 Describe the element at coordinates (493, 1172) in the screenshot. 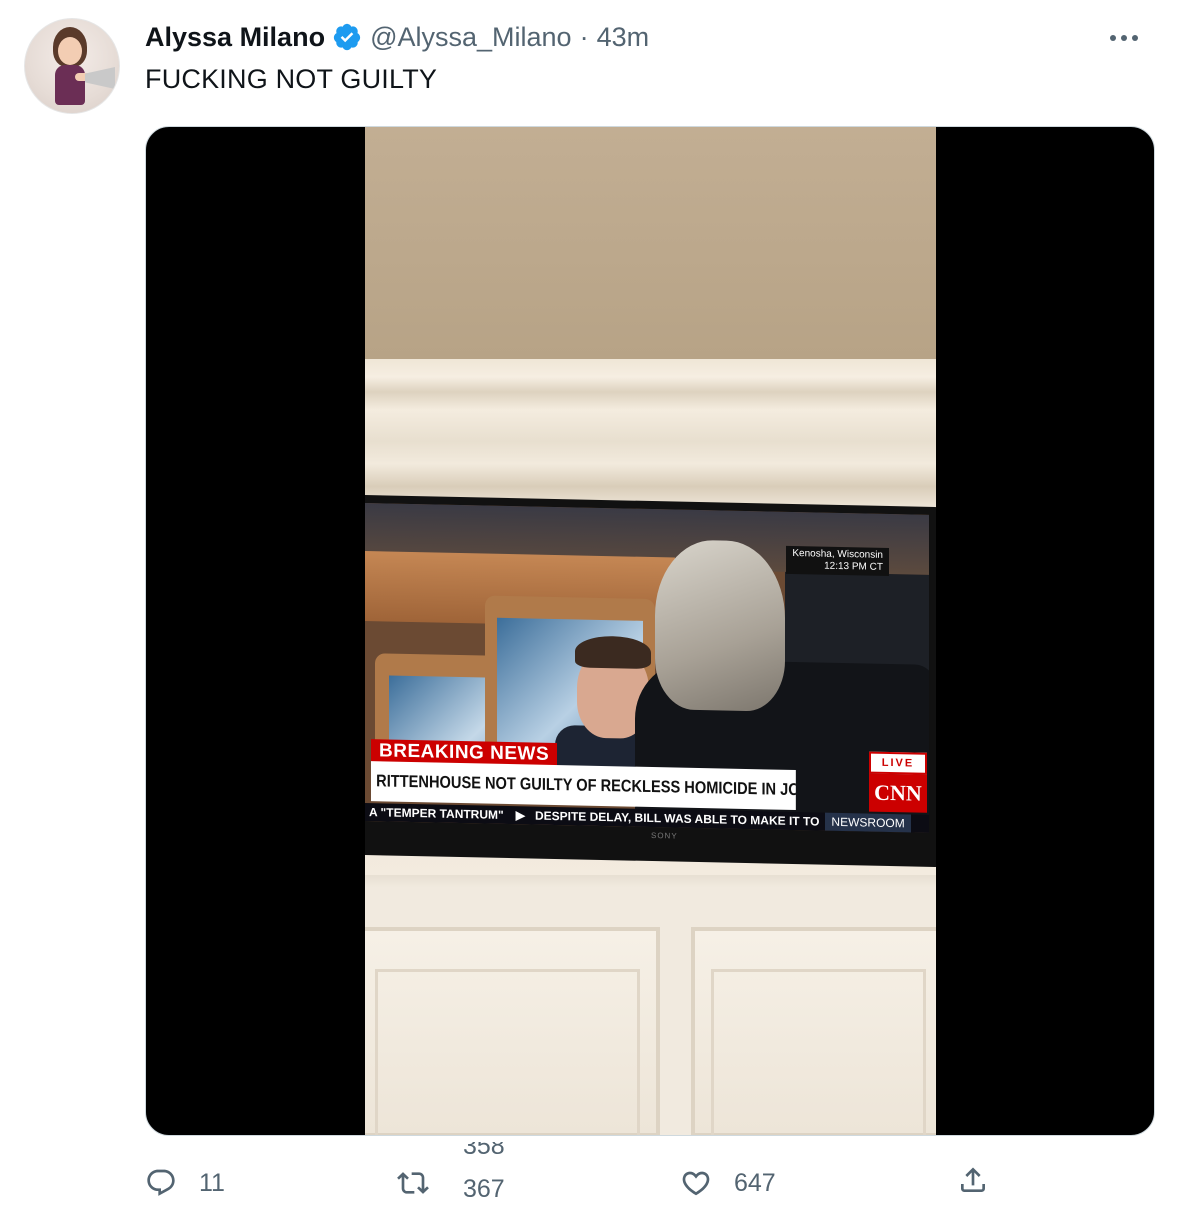

I see `retweet-count-rolling: 358 367` at that location.